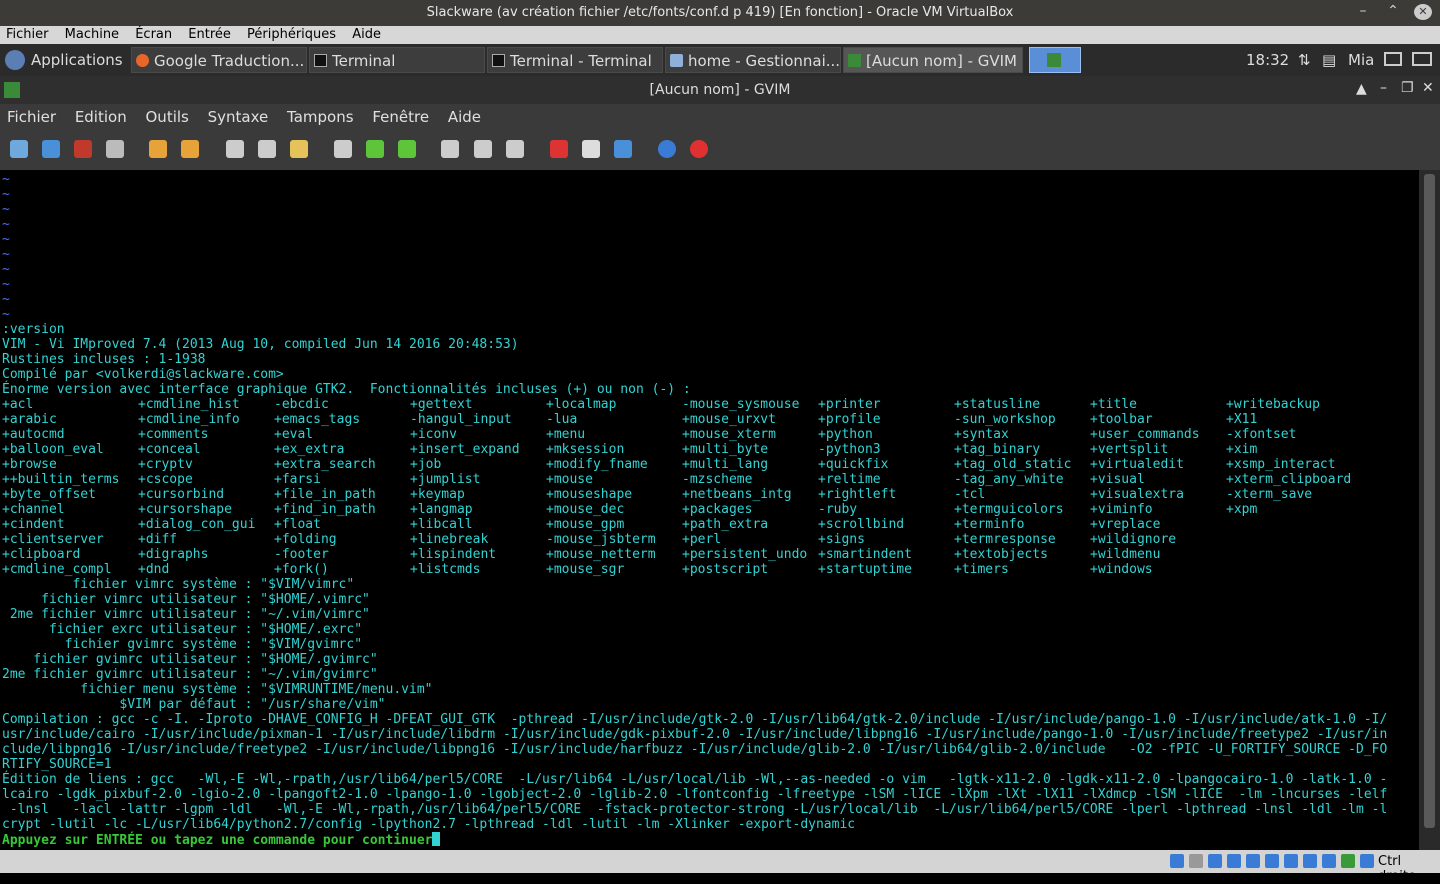 The image size is (1440, 884). I want to click on jump-tag-icon, so click(623, 149).